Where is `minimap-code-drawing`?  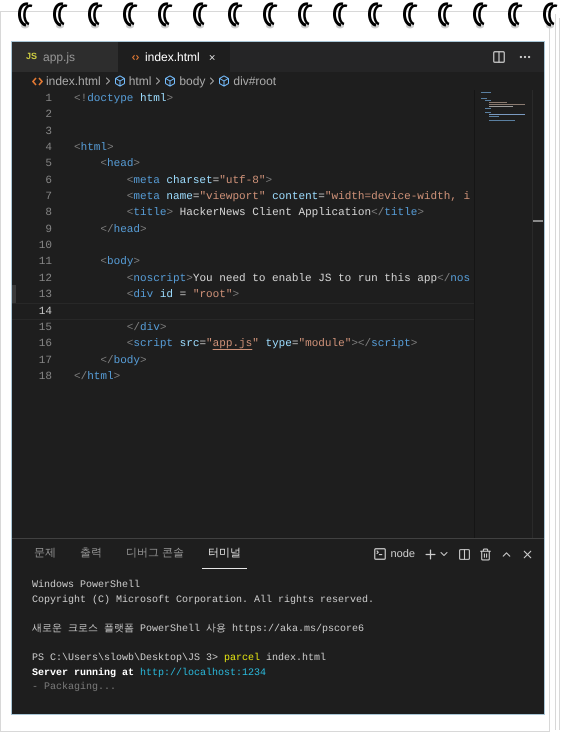
minimap-code-drawing is located at coordinates (503, 107).